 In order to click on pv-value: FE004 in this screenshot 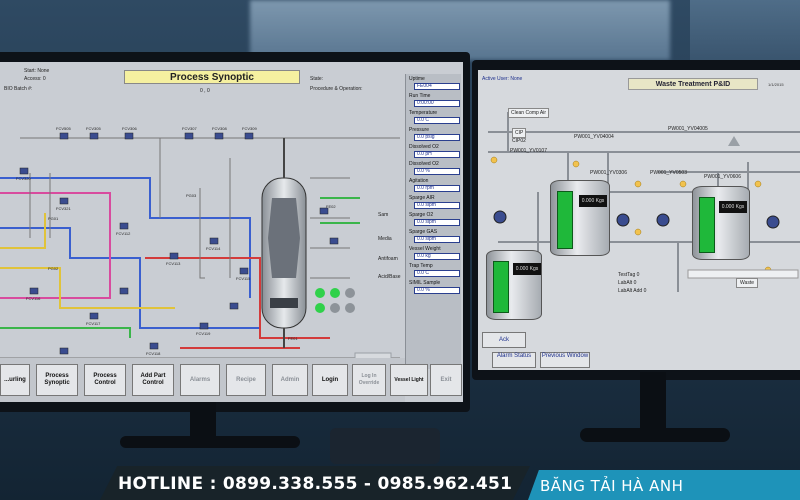, I will do `click(437, 86)`.